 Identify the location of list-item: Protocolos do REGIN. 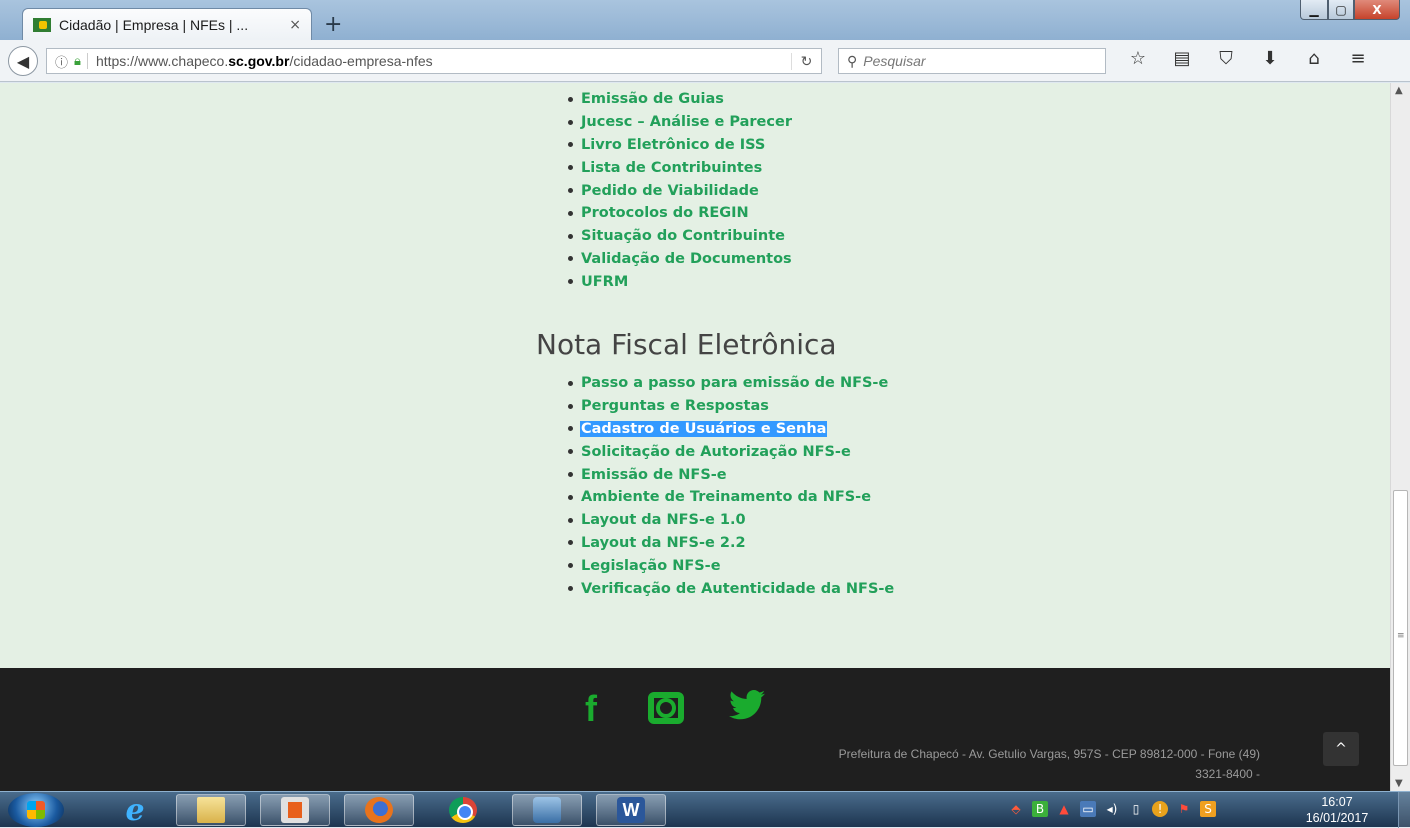
(680, 213).